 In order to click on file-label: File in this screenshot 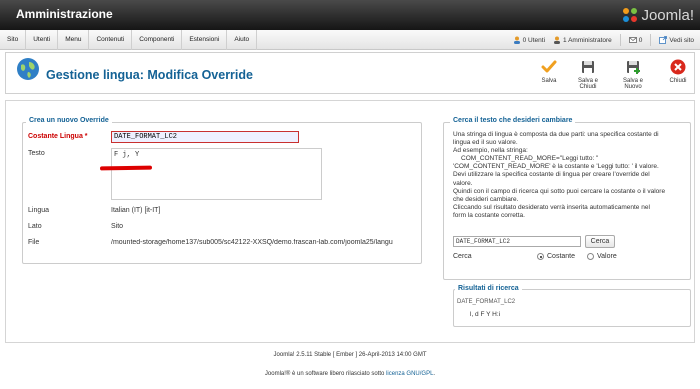, I will do `click(34, 242)`.